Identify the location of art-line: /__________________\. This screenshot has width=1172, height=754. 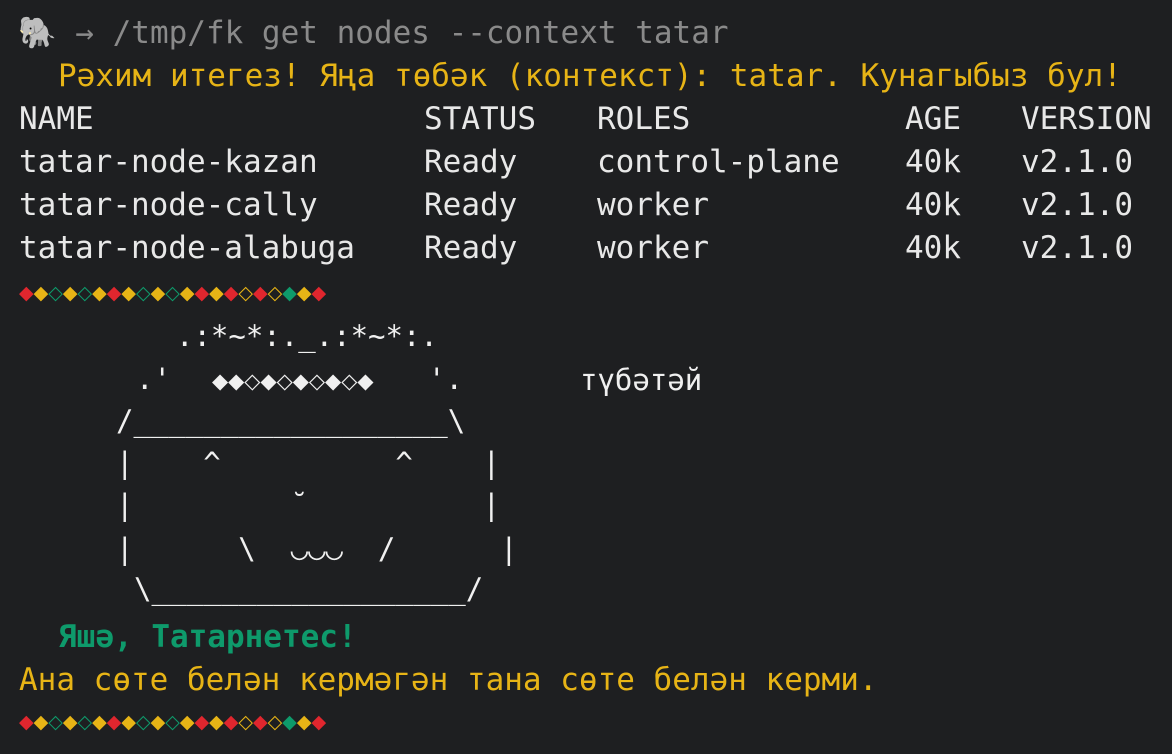
(291, 421).